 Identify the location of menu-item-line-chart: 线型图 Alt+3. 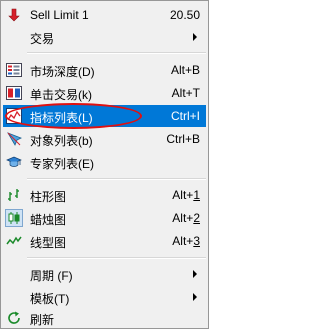
(104, 241).